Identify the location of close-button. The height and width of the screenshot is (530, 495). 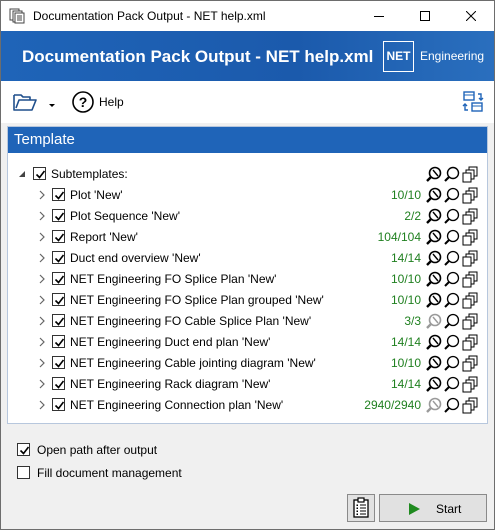
(471, 16).